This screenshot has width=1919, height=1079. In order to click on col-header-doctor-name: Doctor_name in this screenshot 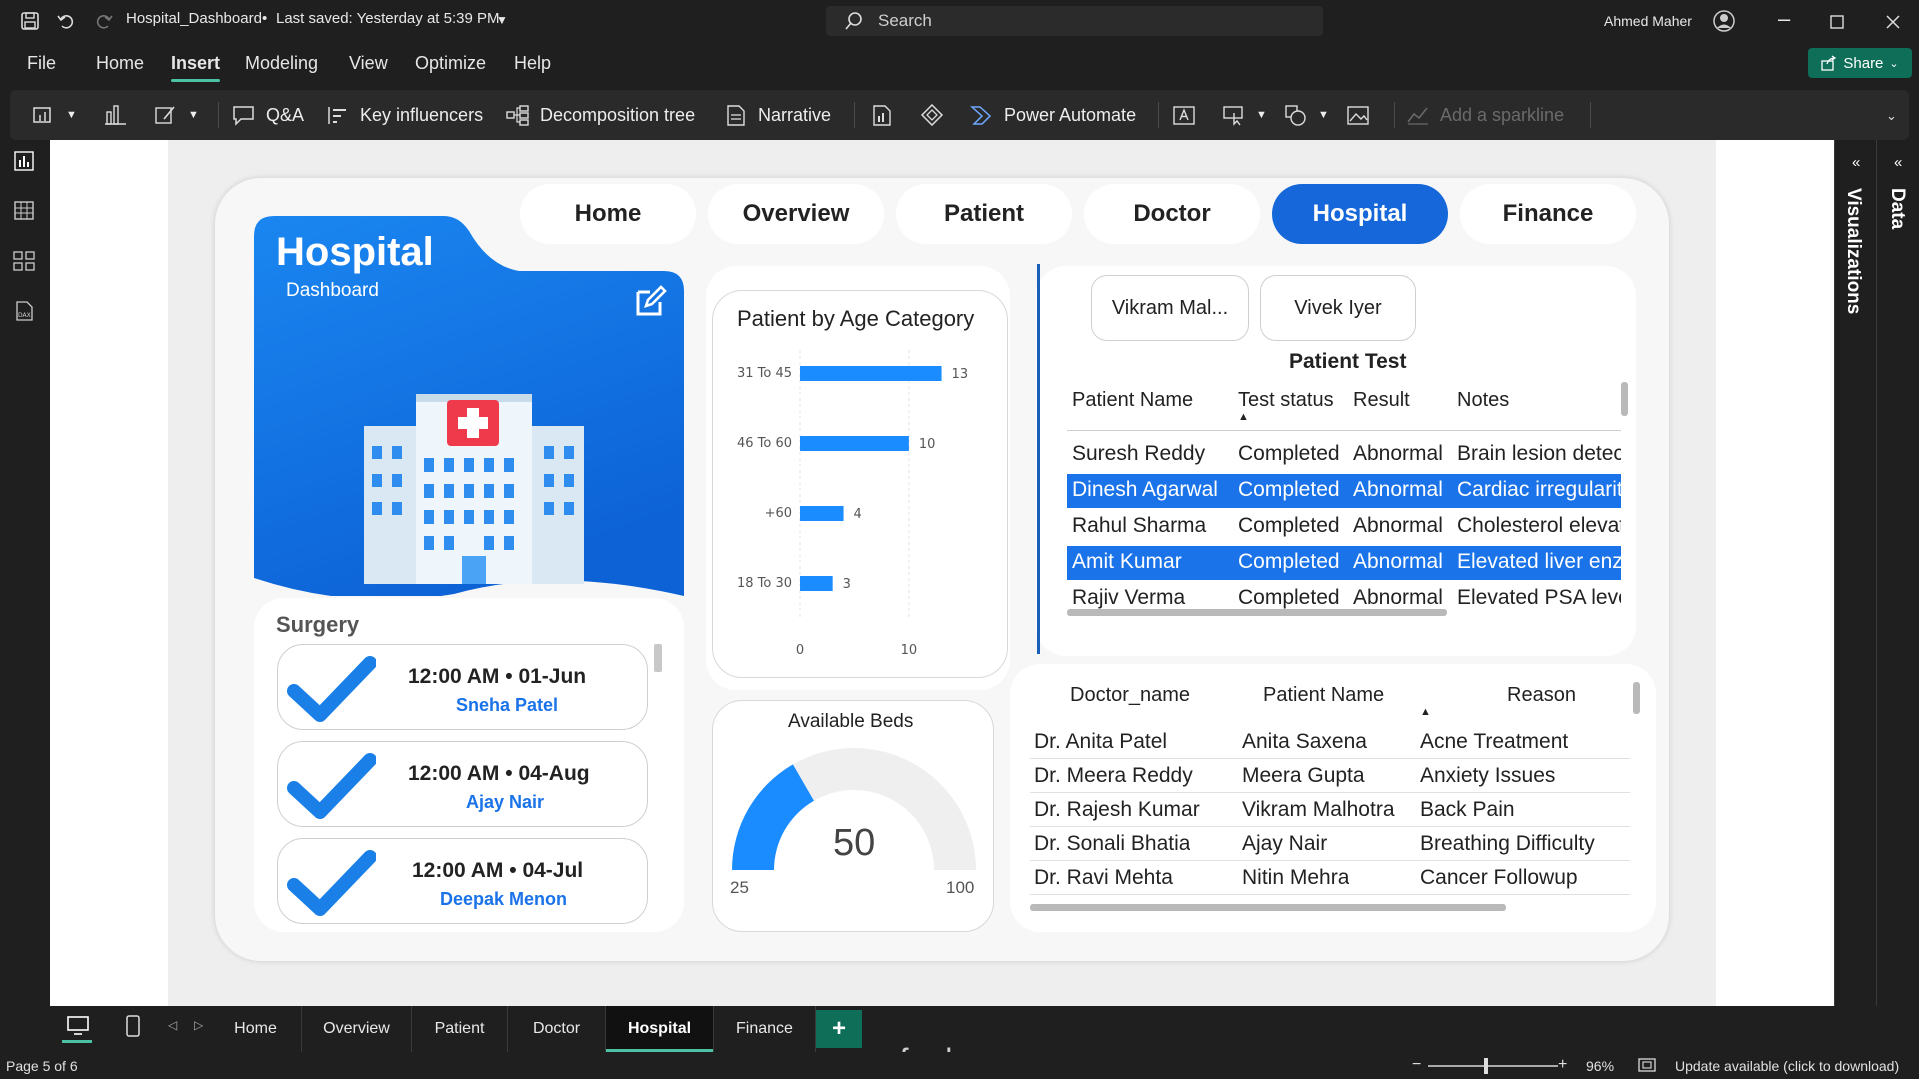, I will do `click(1130, 695)`.